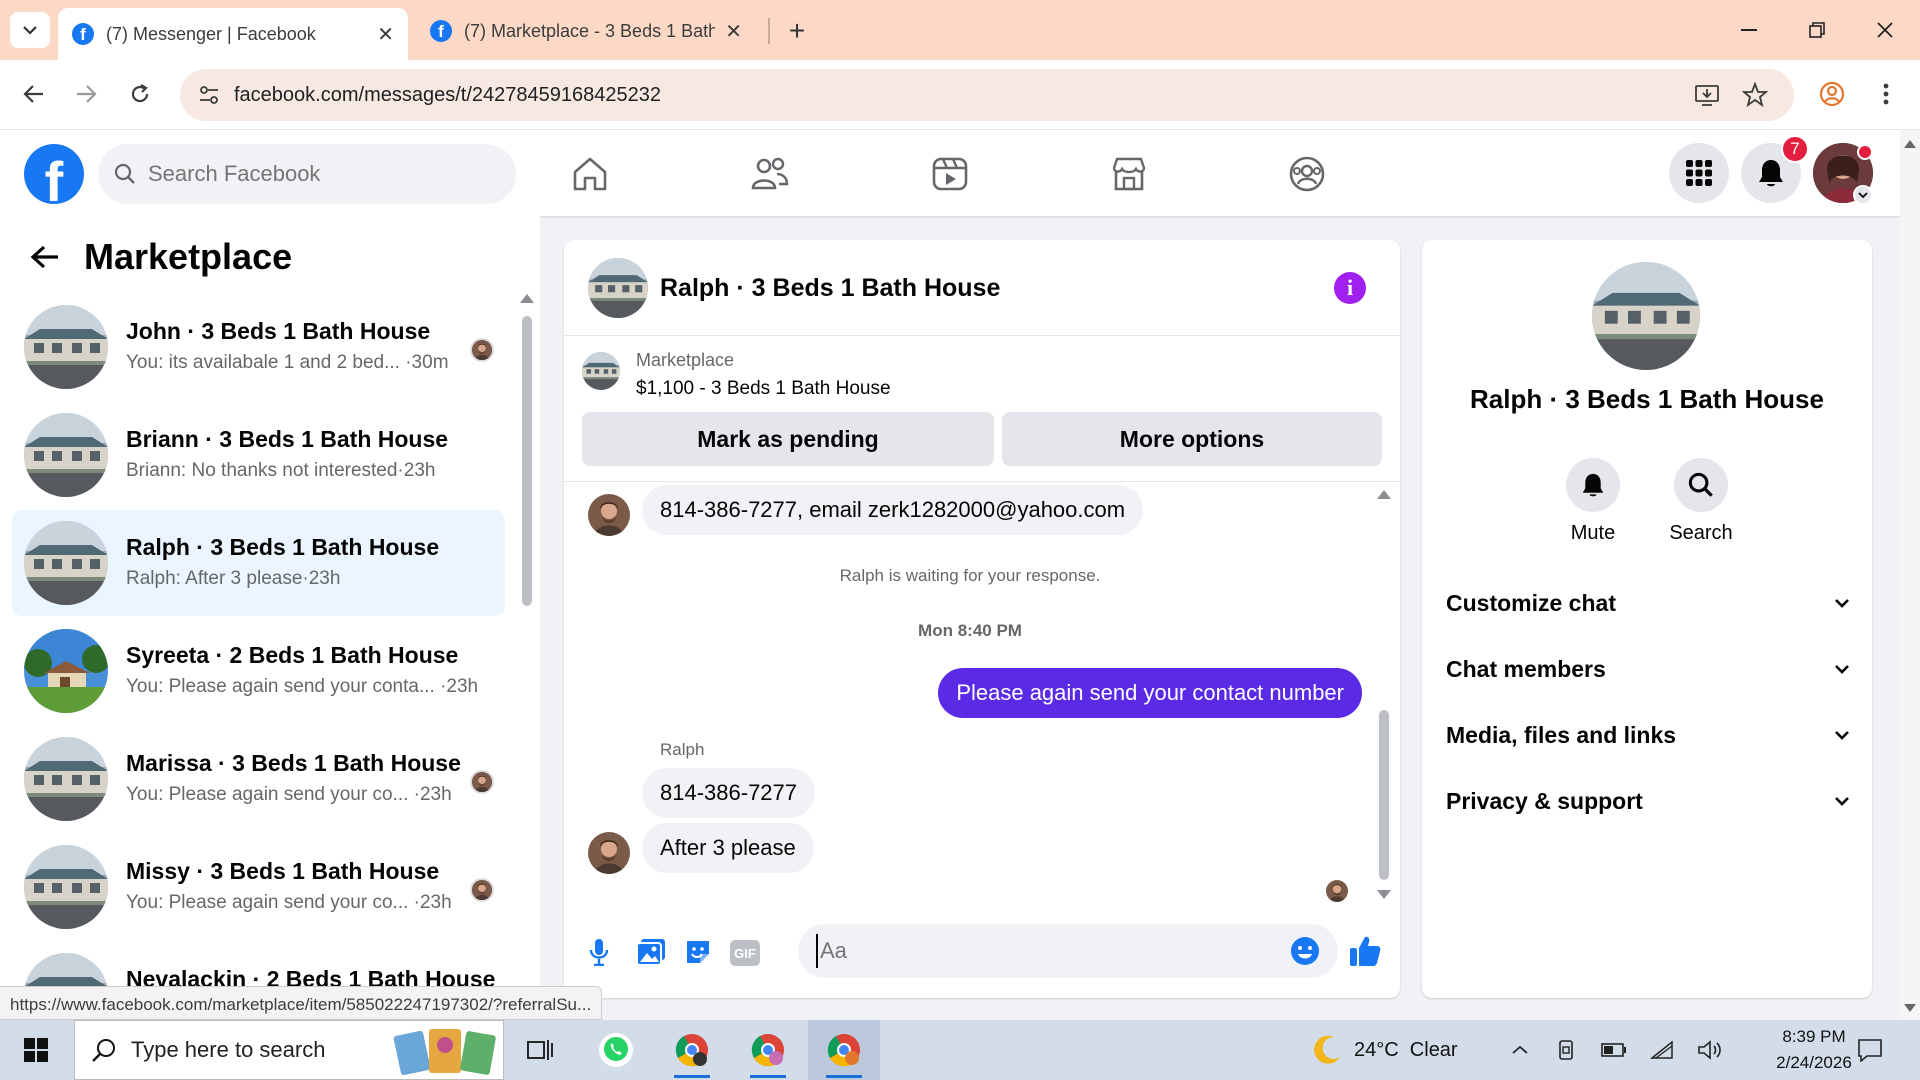 This screenshot has height=1080, width=1920. I want to click on chat-title: Ralph · 3 Beds 1 Bath House, so click(830, 288).